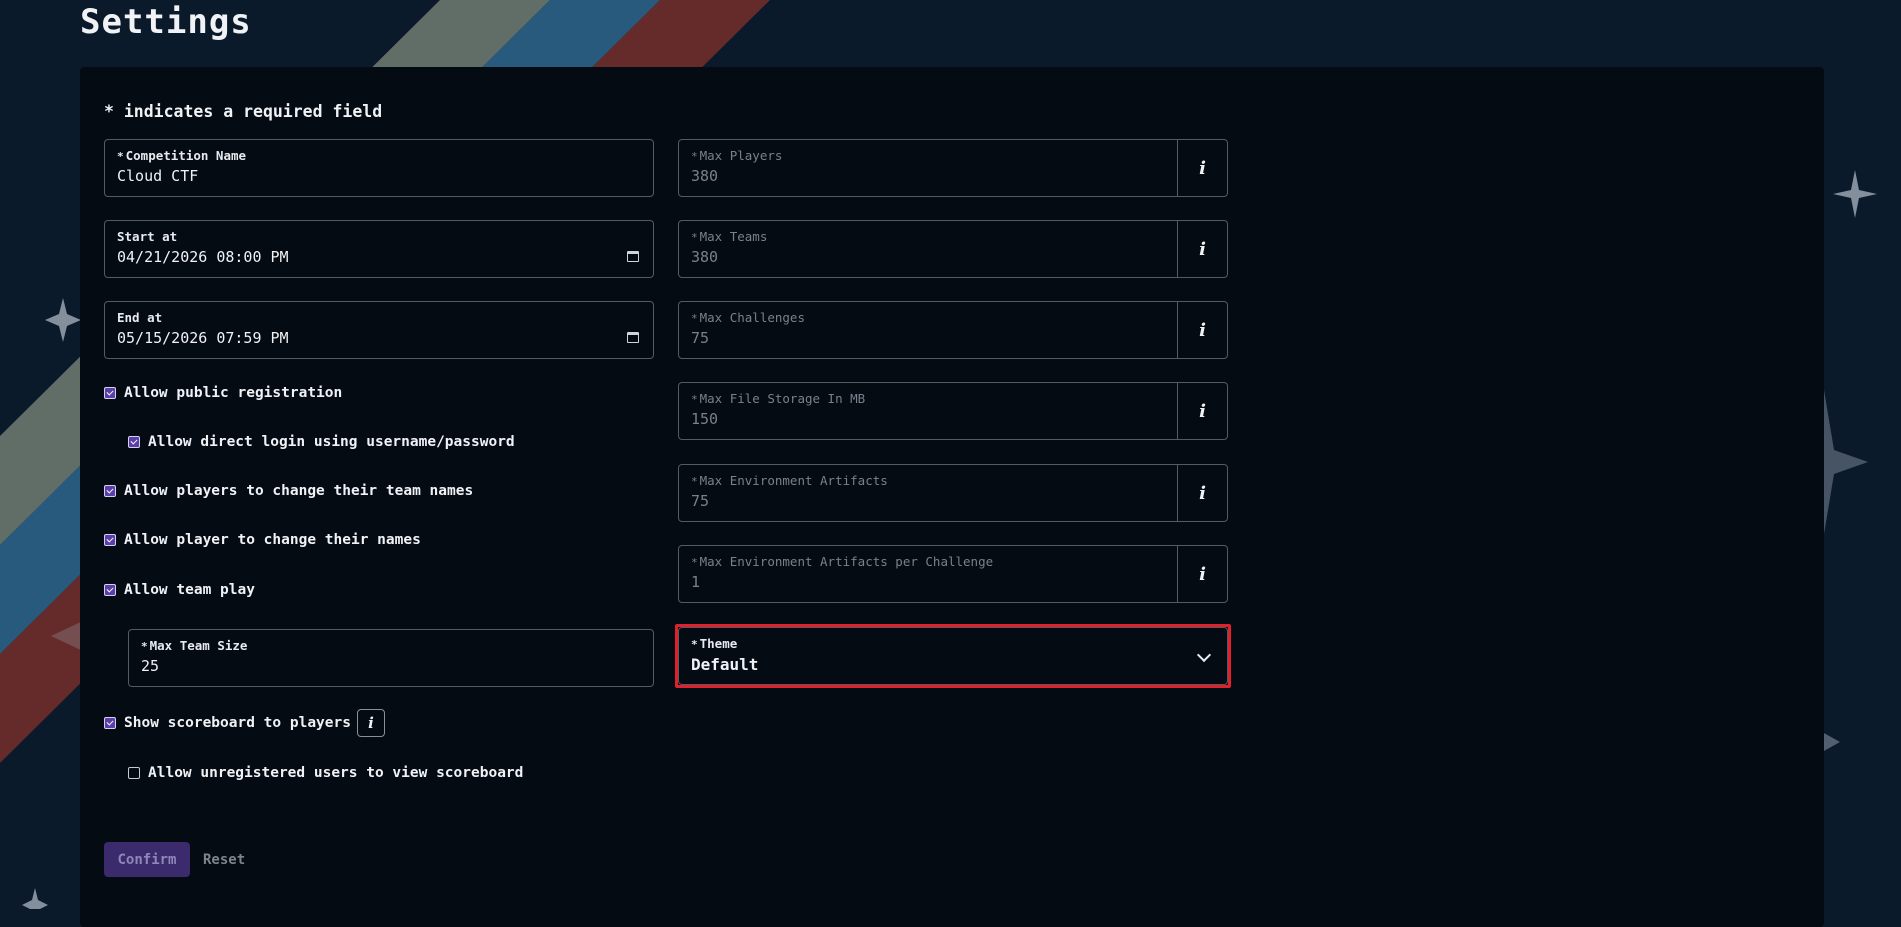  Describe the element at coordinates (700, 501) in the screenshot. I see `max-environment-artifacts-value: 75` at that location.